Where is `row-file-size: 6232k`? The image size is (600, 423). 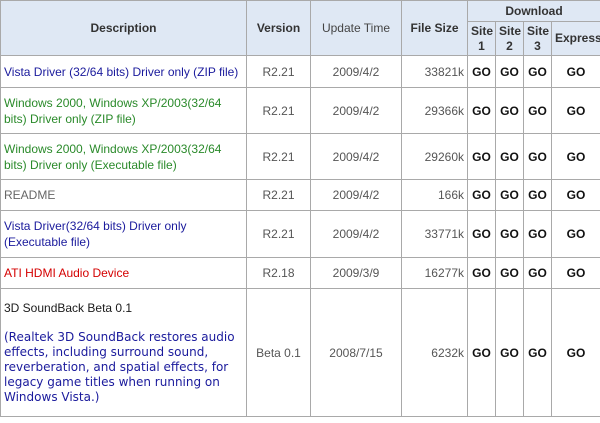 row-file-size: 6232k is located at coordinates (434, 352).